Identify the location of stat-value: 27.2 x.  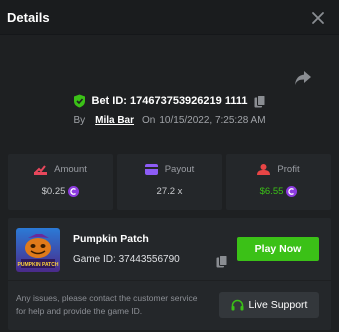
(169, 191).